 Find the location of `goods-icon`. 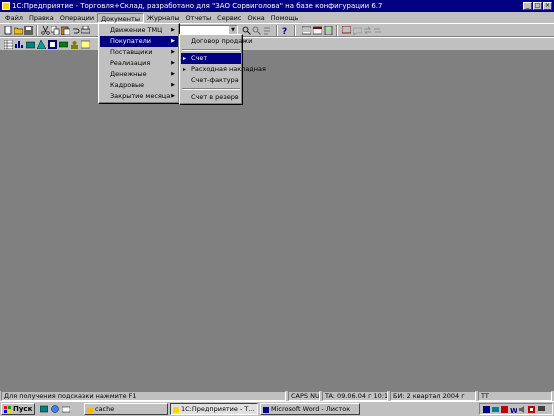

goods-icon is located at coordinates (30, 44).